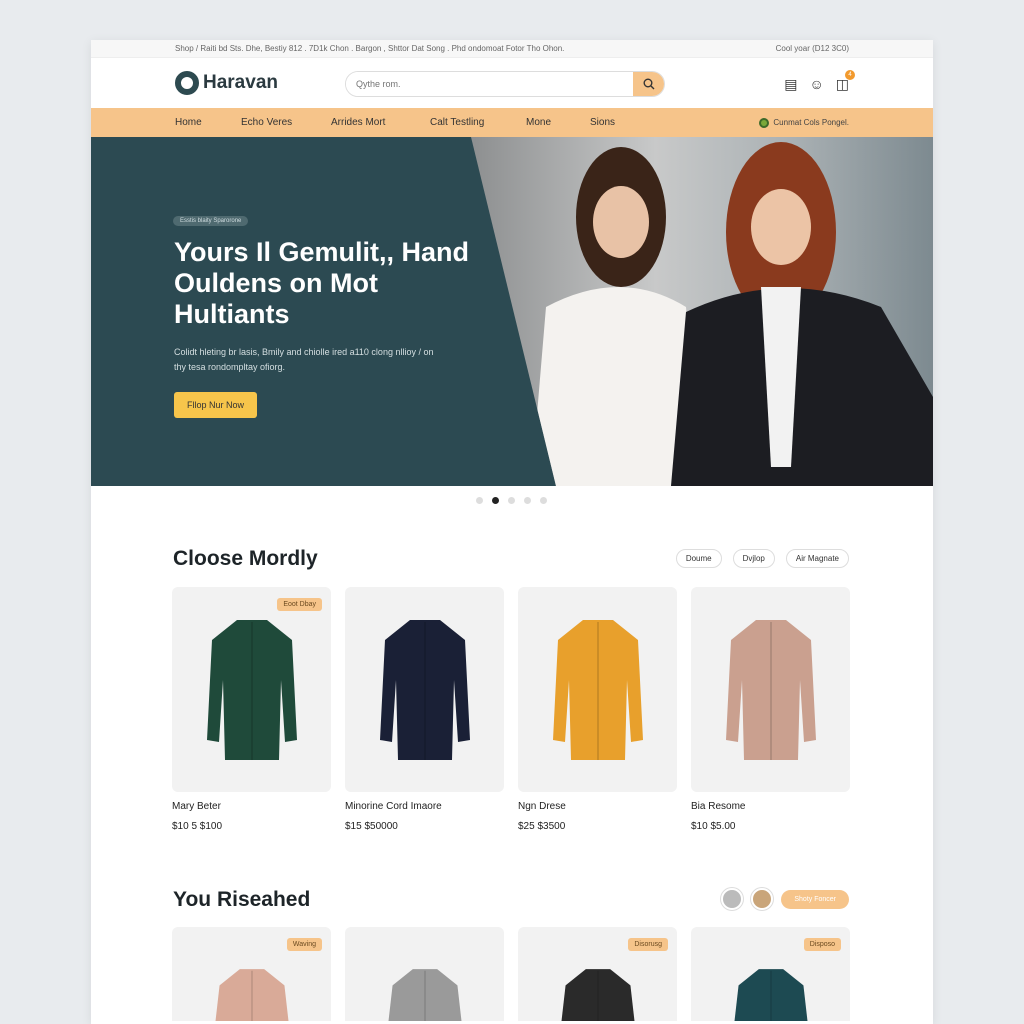  What do you see at coordinates (597, 806) in the screenshot?
I see `product-name: Ngn Drese` at bounding box center [597, 806].